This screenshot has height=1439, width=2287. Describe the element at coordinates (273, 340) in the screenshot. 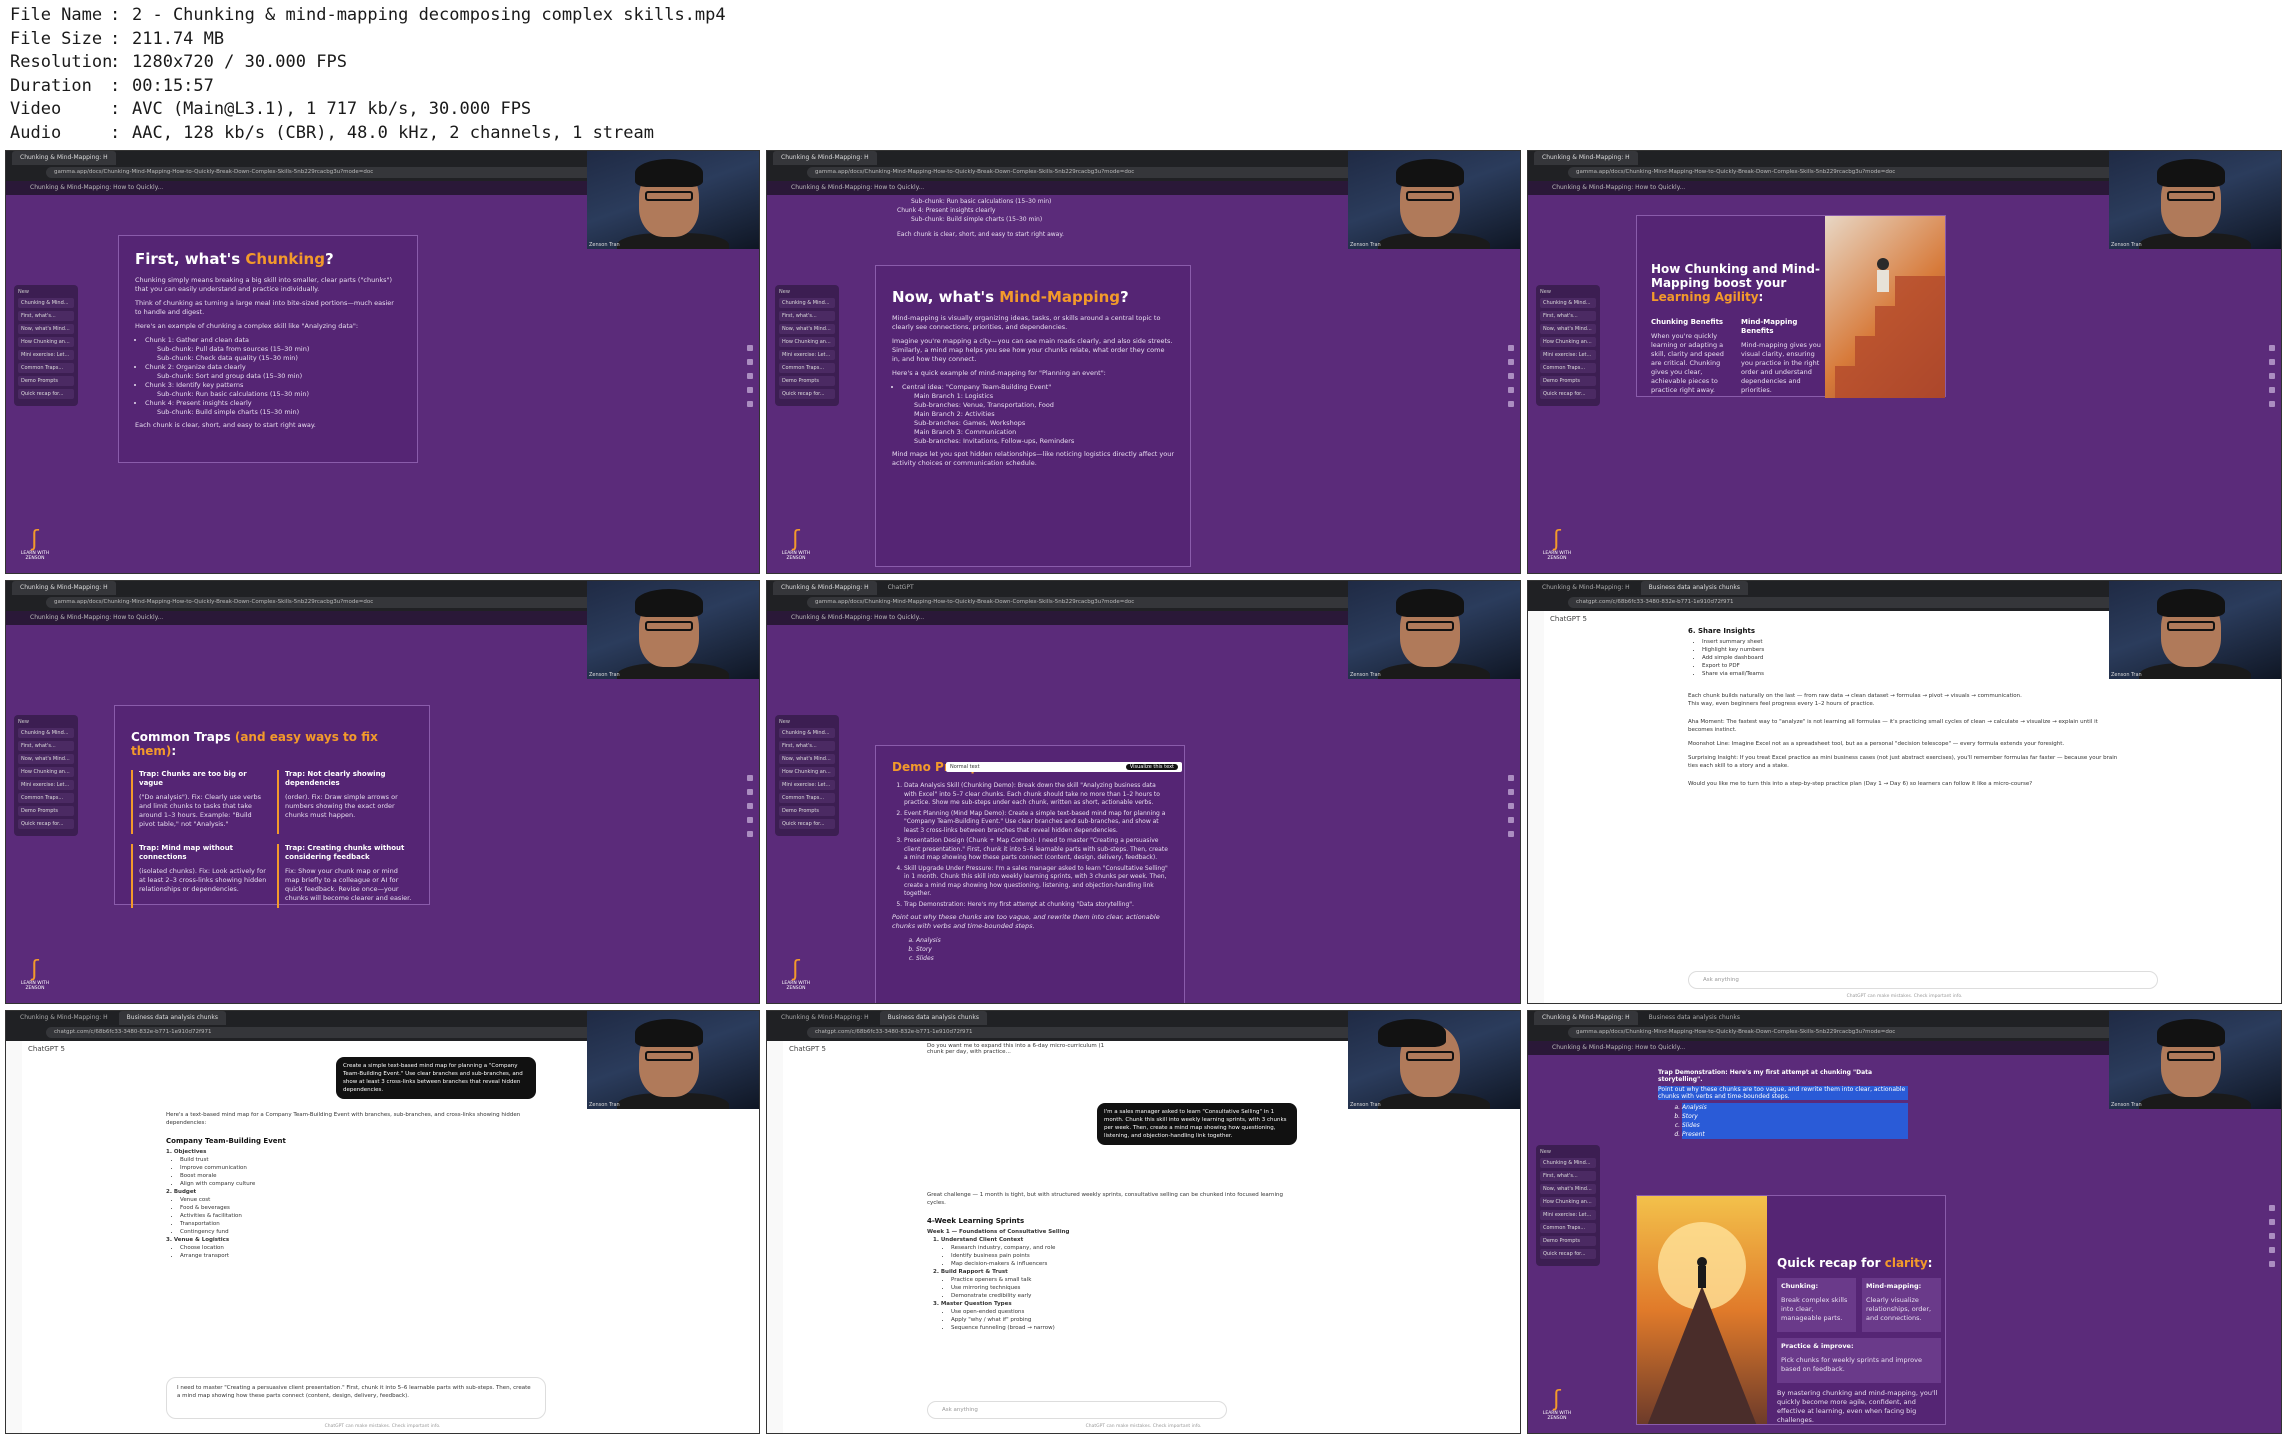

I see `list-item: Chunk 1: Gather and clean data` at that location.